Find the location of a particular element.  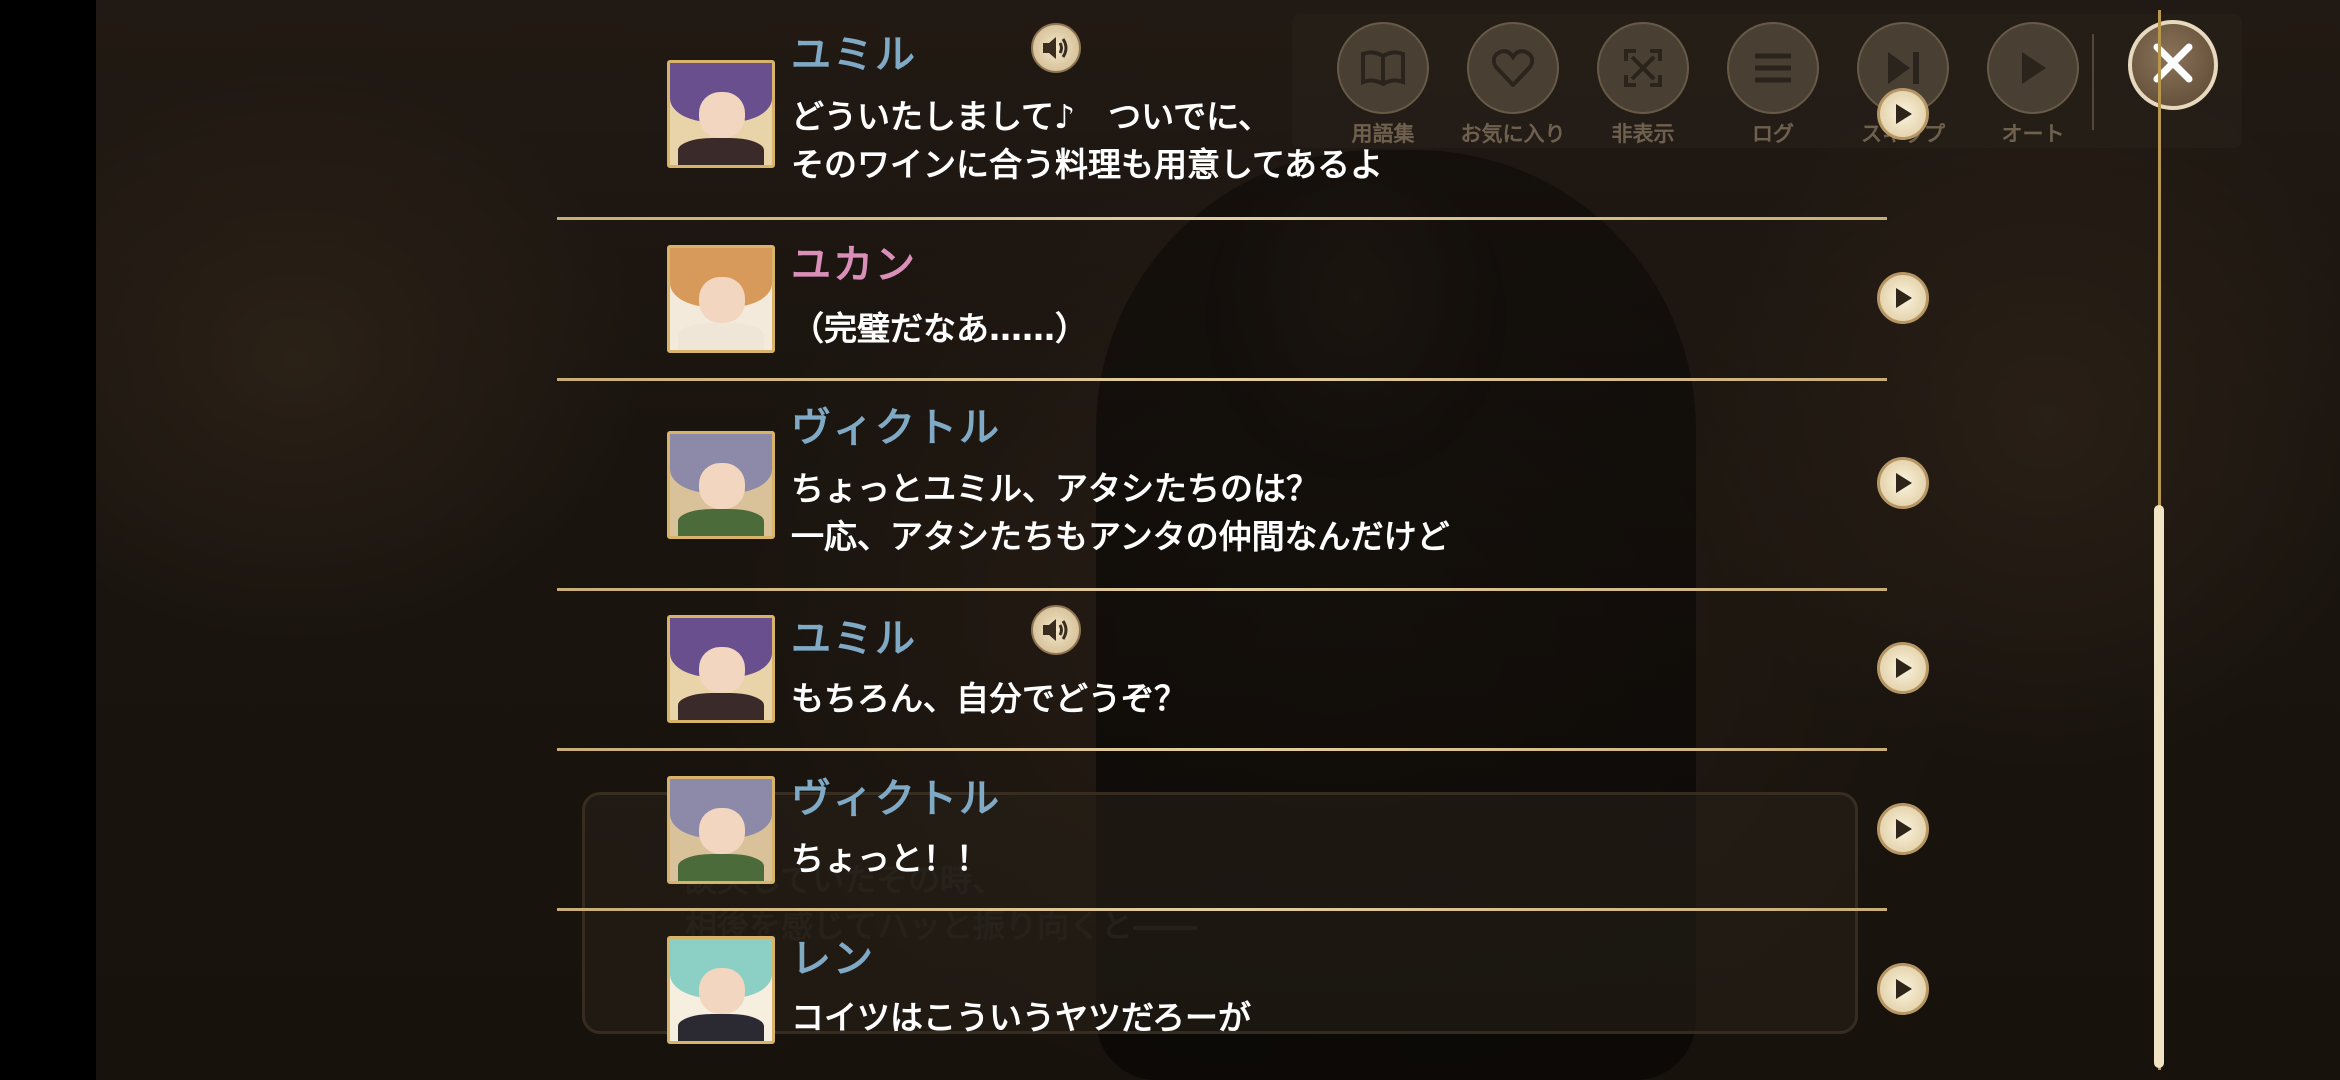

dialogue-line-1: どういたしまして♪ ついでに、 is located at coordinates (1031, 116).